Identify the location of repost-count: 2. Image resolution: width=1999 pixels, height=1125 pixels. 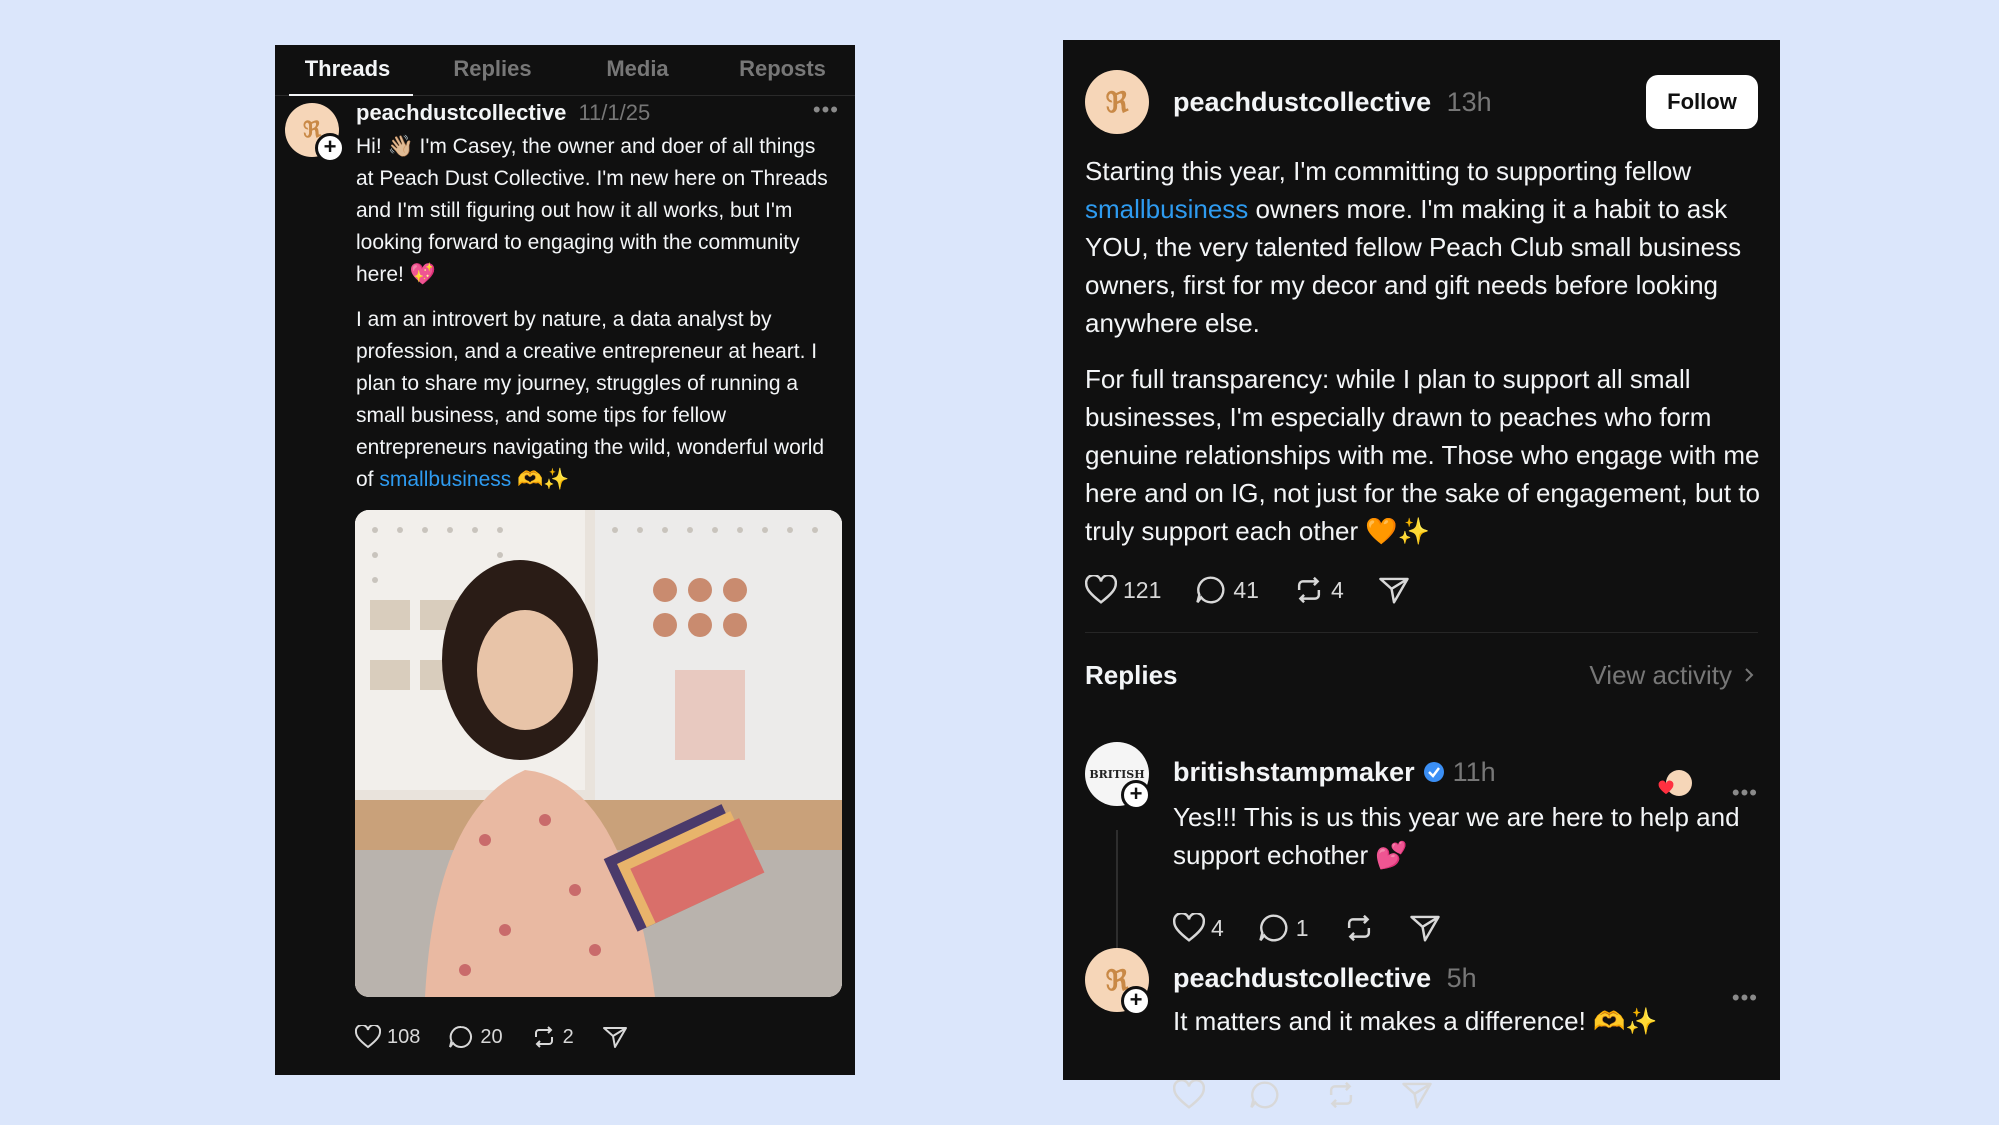
(568, 1036).